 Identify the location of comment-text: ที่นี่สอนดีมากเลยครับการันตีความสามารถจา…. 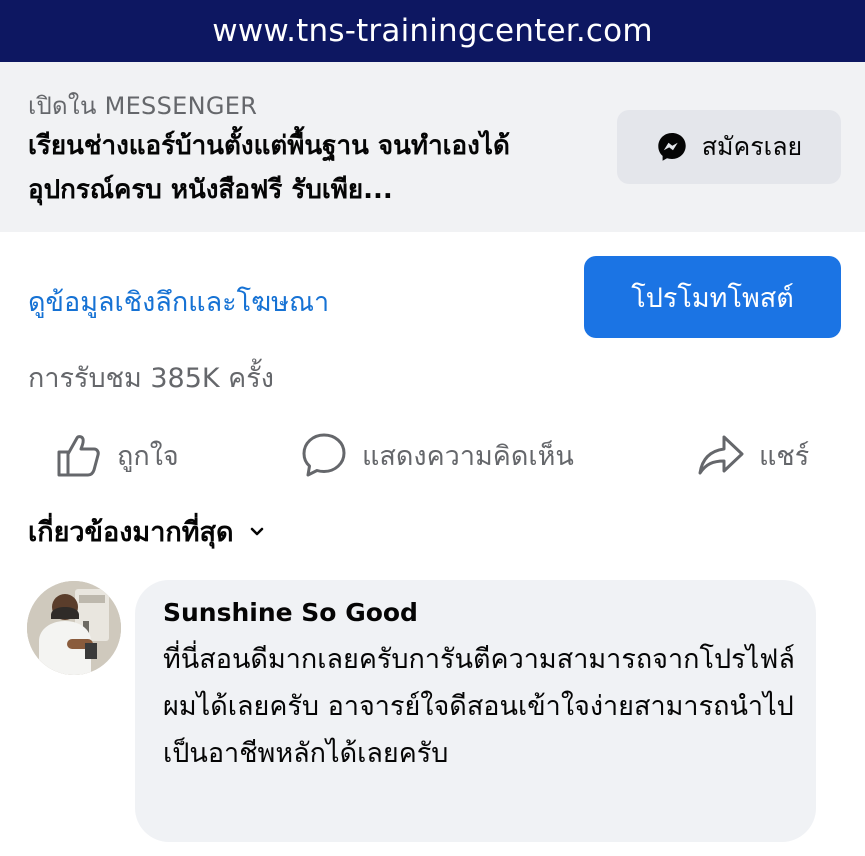
(479, 706).